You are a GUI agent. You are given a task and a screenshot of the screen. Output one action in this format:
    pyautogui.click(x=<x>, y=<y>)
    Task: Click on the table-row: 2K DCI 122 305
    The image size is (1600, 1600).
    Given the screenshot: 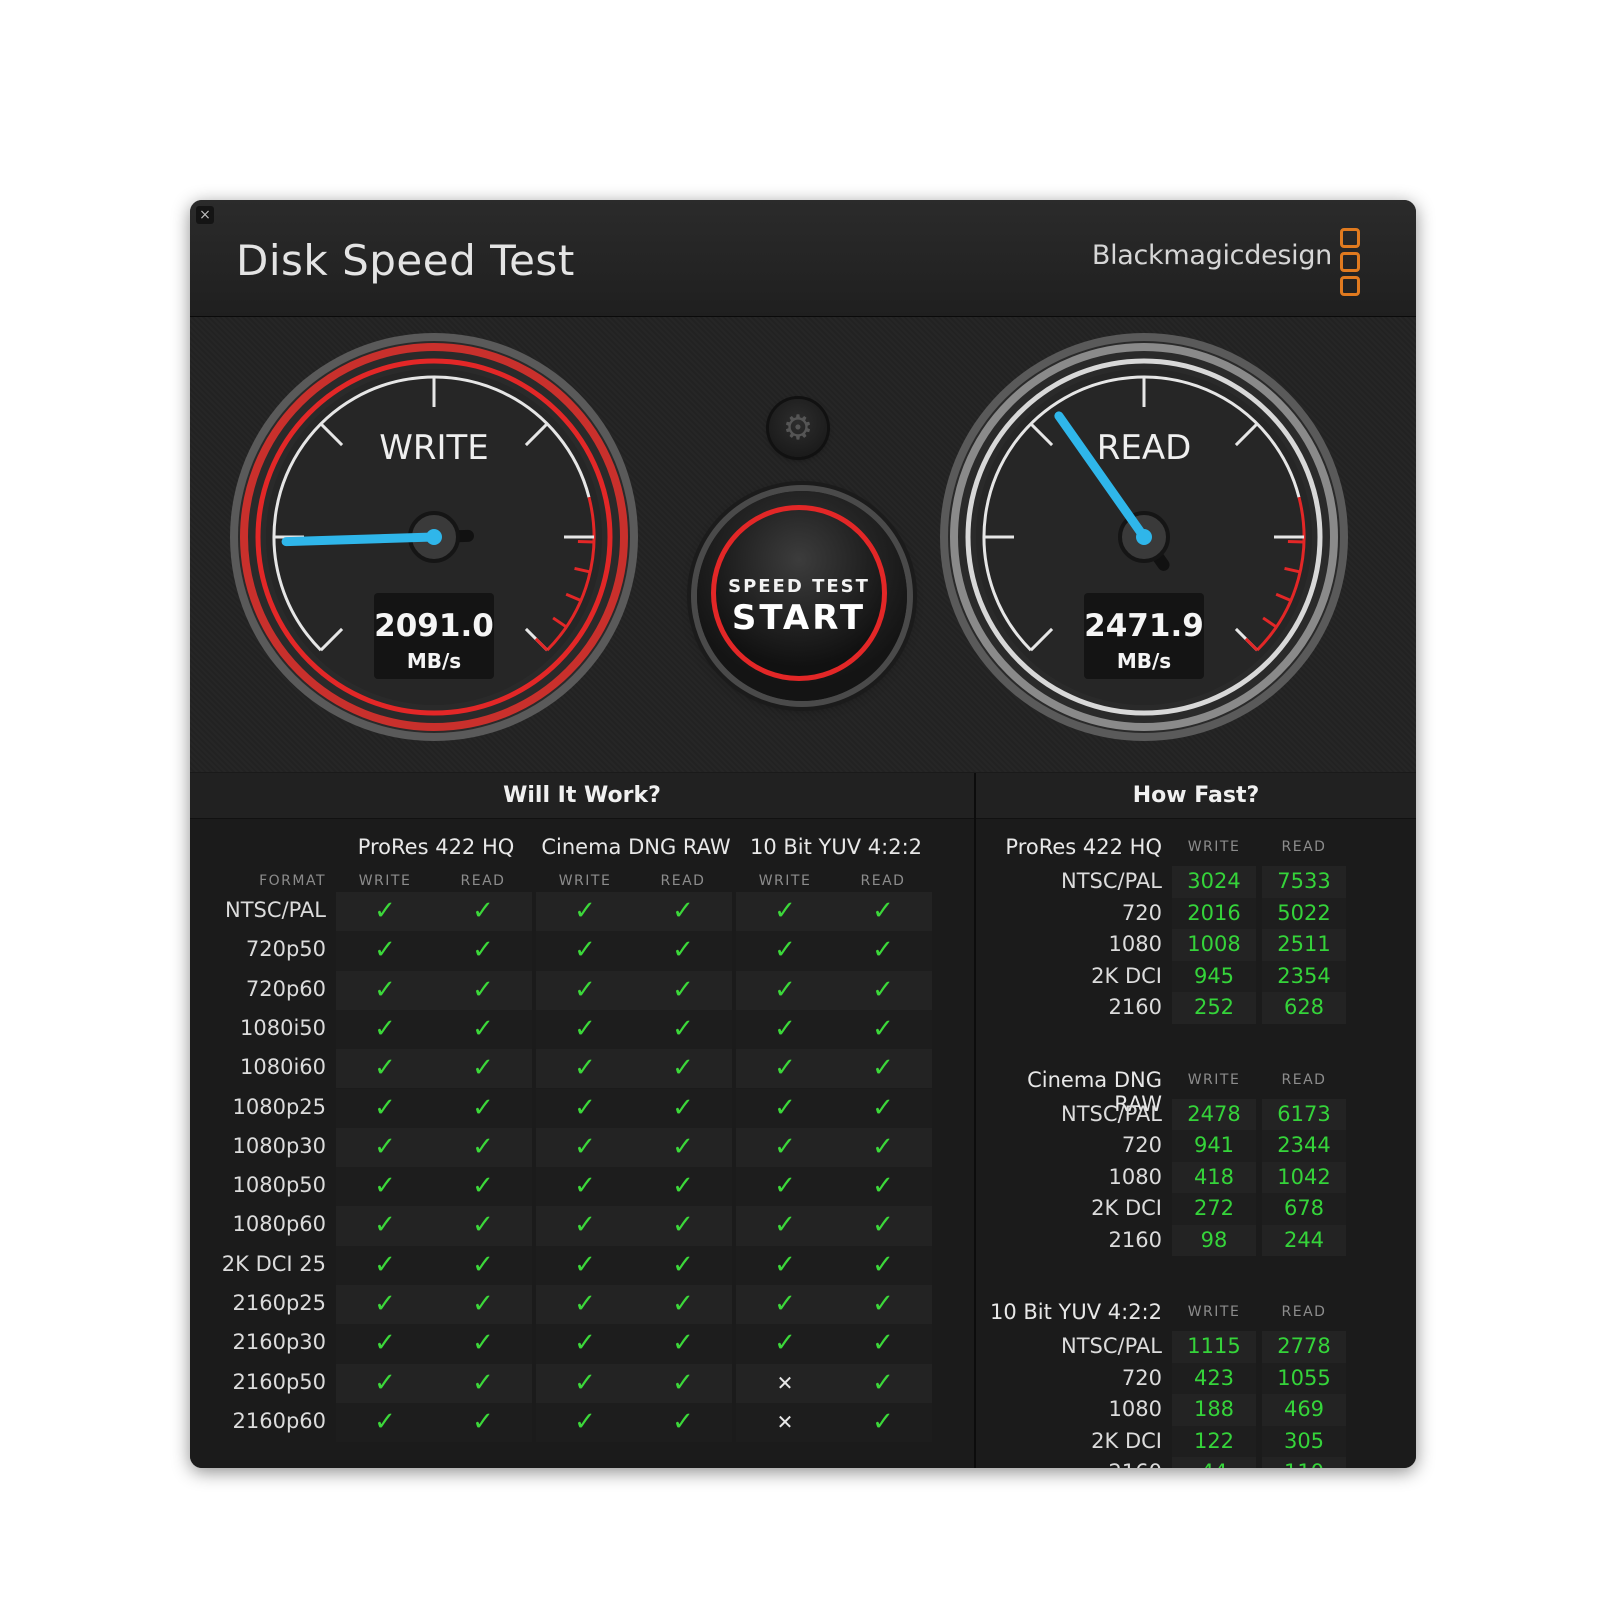 What is the action you would take?
    pyautogui.click(x=1196, y=1441)
    